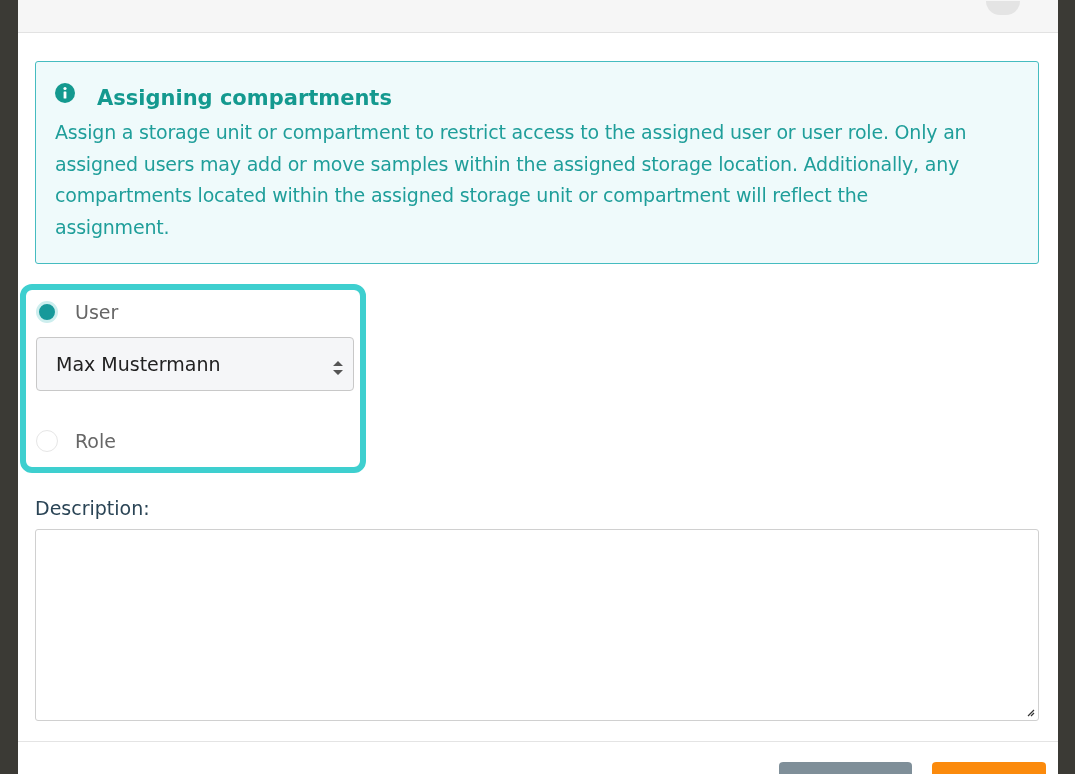  What do you see at coordinates (511, 180) in the screenshot?
I see `alert-text: Assign a storage unit or compartment to restrict access to the assigned user or user role. Only an assigned users may add or move samples within the assigned storage location. Additionally, any compartments located within the assigned storage unit or compartment will reflect the assignment.` at bounding box center [511, 180].